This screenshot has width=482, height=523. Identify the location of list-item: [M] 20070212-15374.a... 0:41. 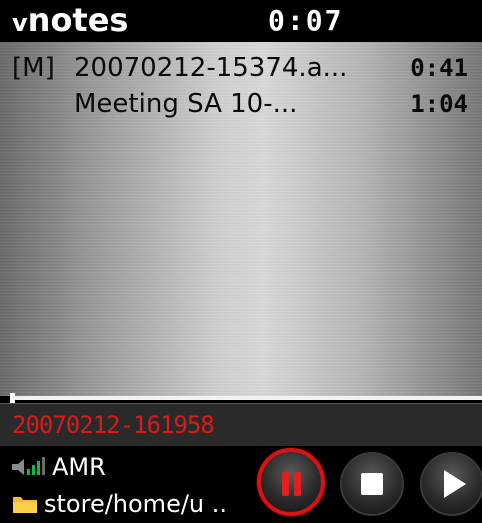
(241, 68).